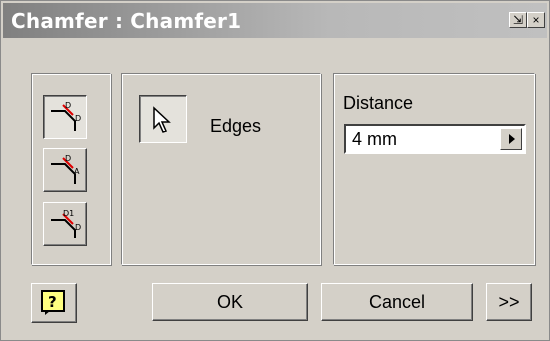  What do you see at coordinates (126, 21) in the screenshot?
I see `window-title: Chamfer : Chamfer1` at bounding box center [126, 21].